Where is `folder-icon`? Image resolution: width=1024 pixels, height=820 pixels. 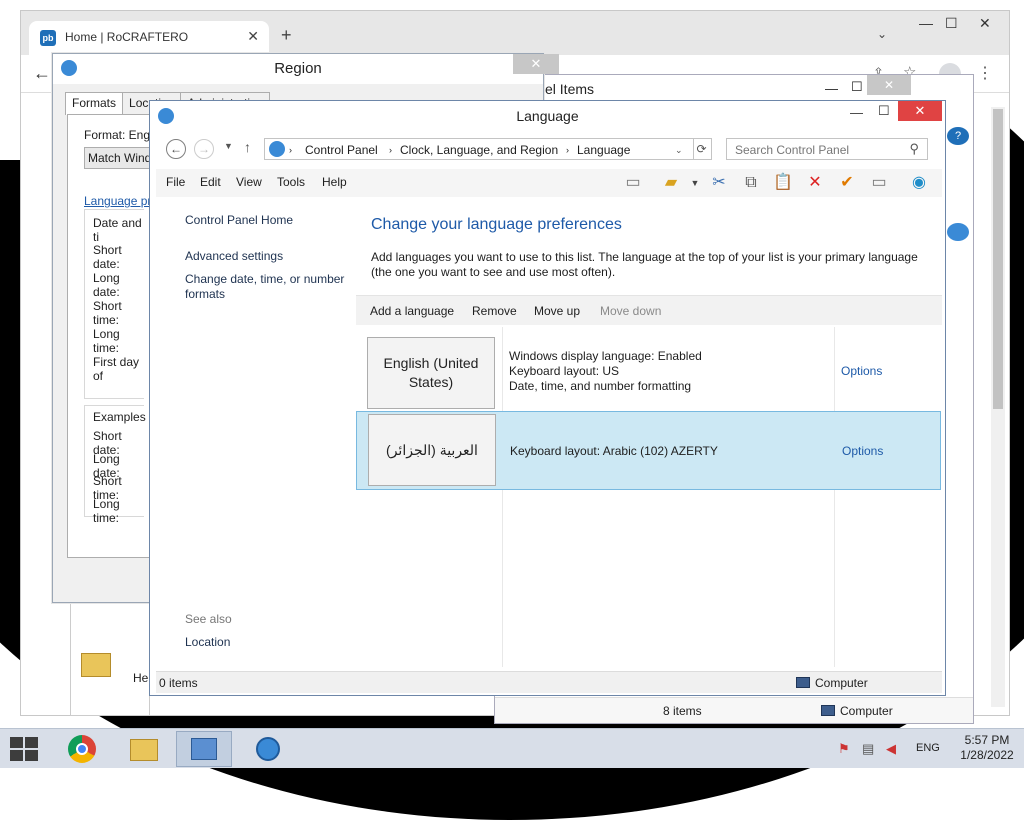
folder-icon is located at coordinates (96, 665).